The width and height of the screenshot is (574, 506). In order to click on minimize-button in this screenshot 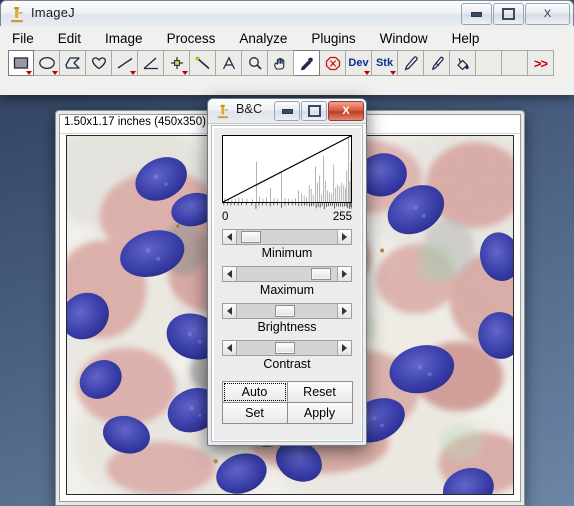, I will do `click(476, 14)`.